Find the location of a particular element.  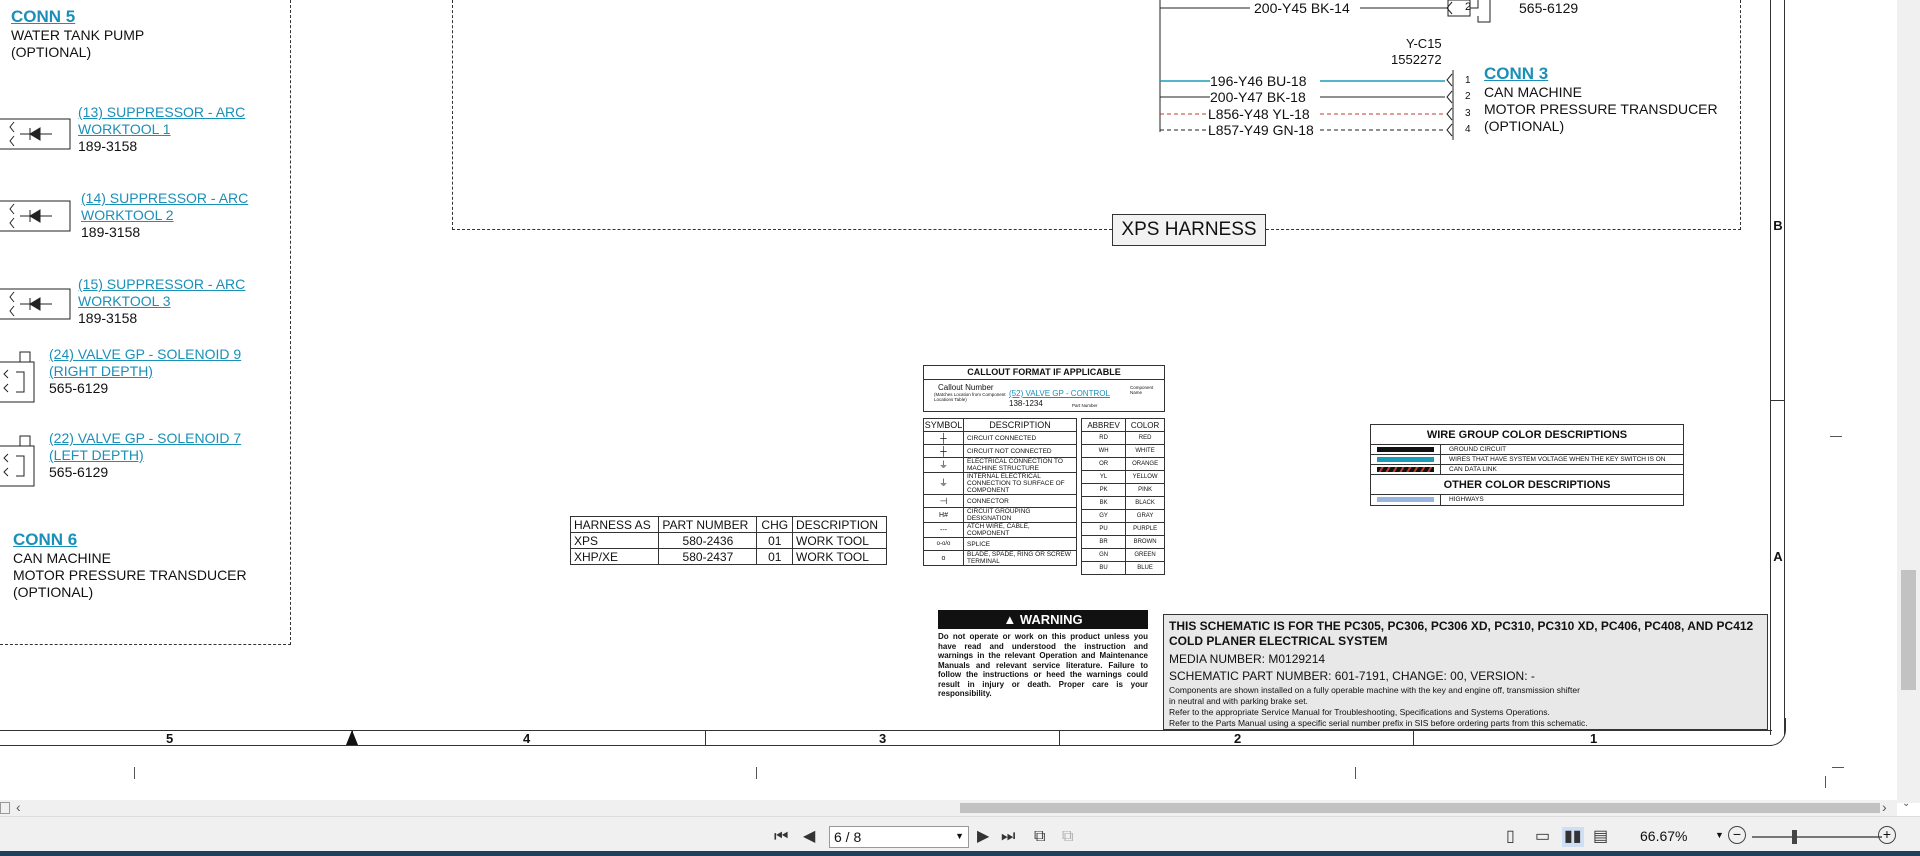

symbol-cell: H# is located at coordinates (943, 515).